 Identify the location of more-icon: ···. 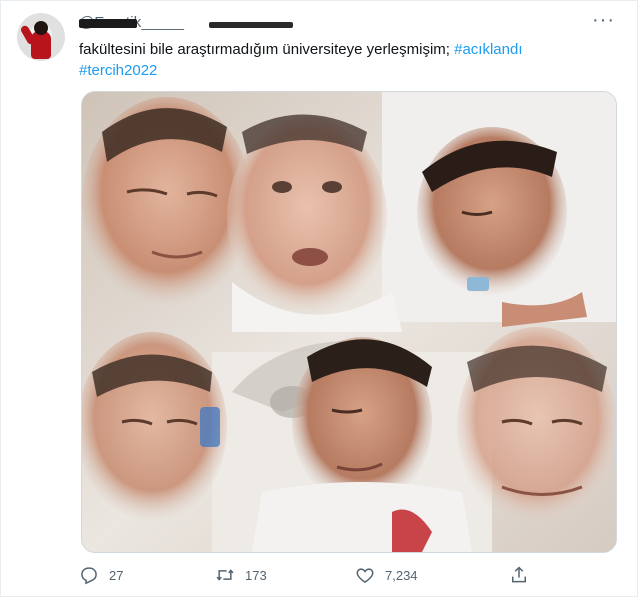
(603, 20).